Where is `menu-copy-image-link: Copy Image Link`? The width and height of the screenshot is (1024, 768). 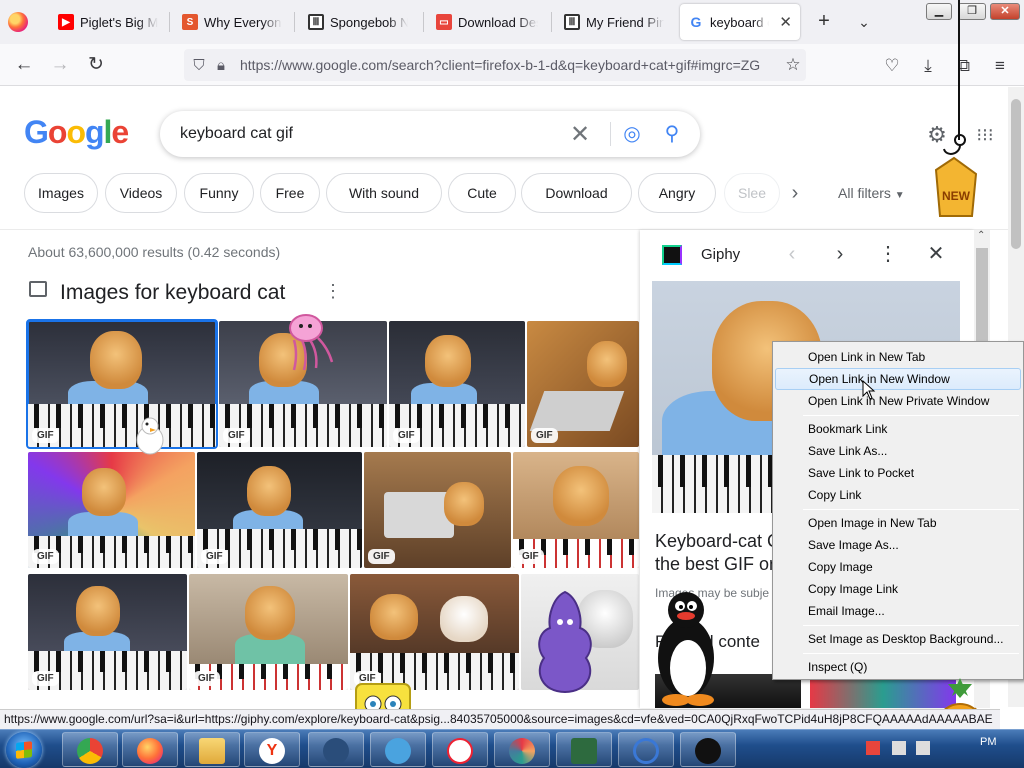 menu-copy-image-link: Copy Image Link is located at coordinates (898, 589).